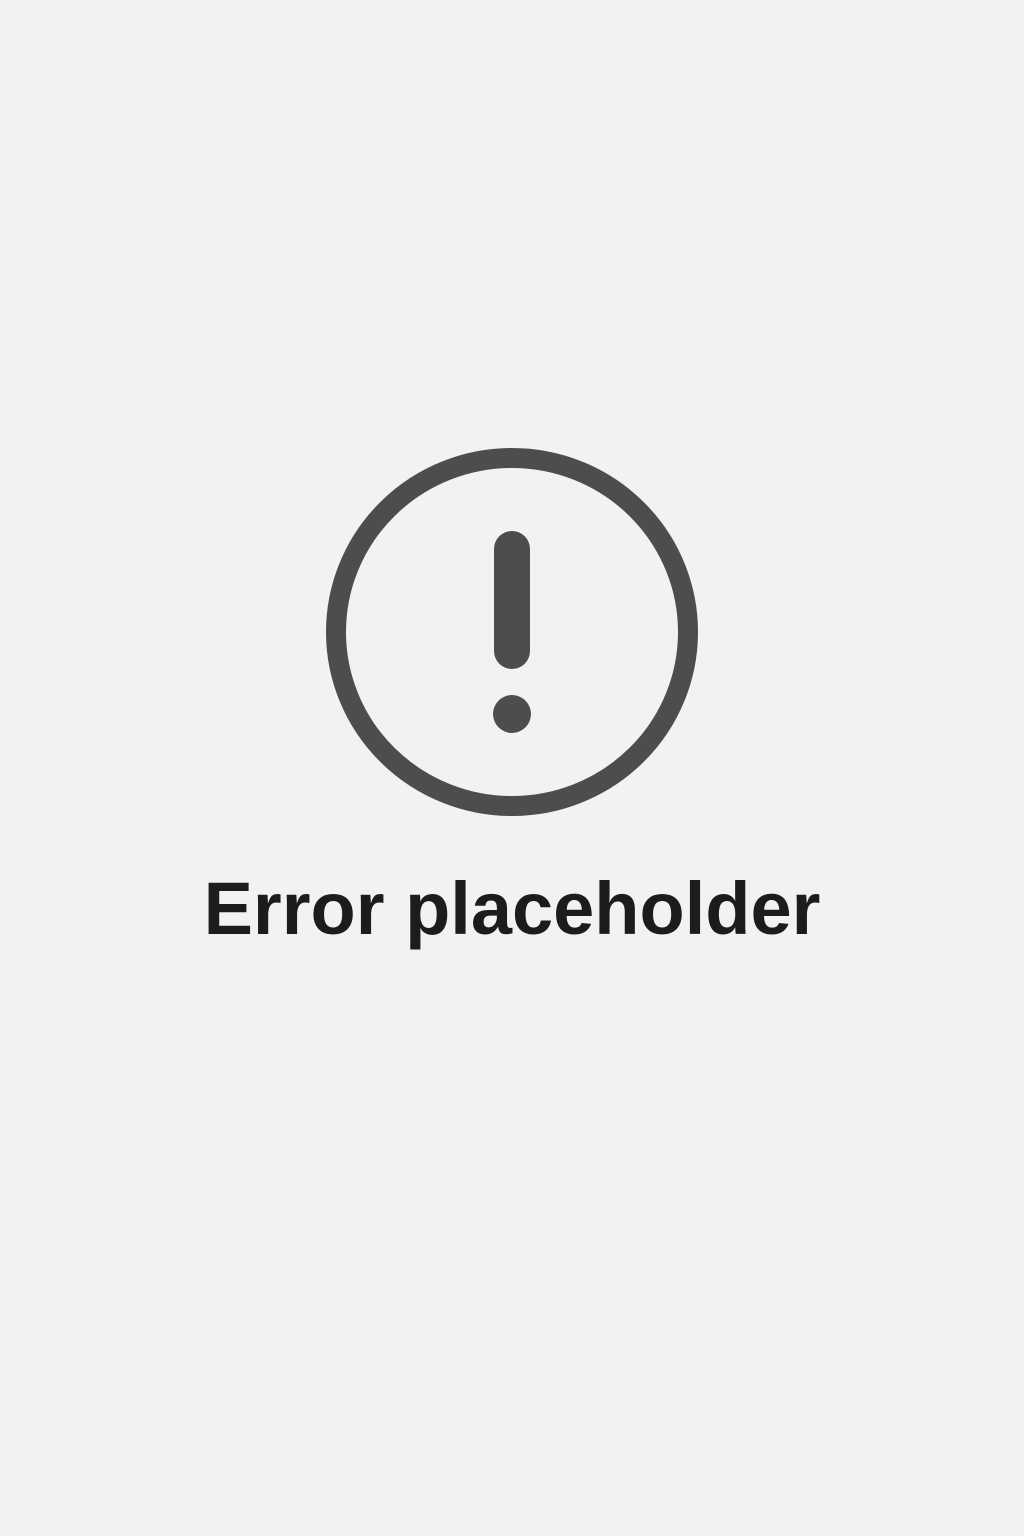  What do you see at coordinates (512, 632) in the screenshot?
I see `exclamation-circle-icon` at bounding box center [512, 632].